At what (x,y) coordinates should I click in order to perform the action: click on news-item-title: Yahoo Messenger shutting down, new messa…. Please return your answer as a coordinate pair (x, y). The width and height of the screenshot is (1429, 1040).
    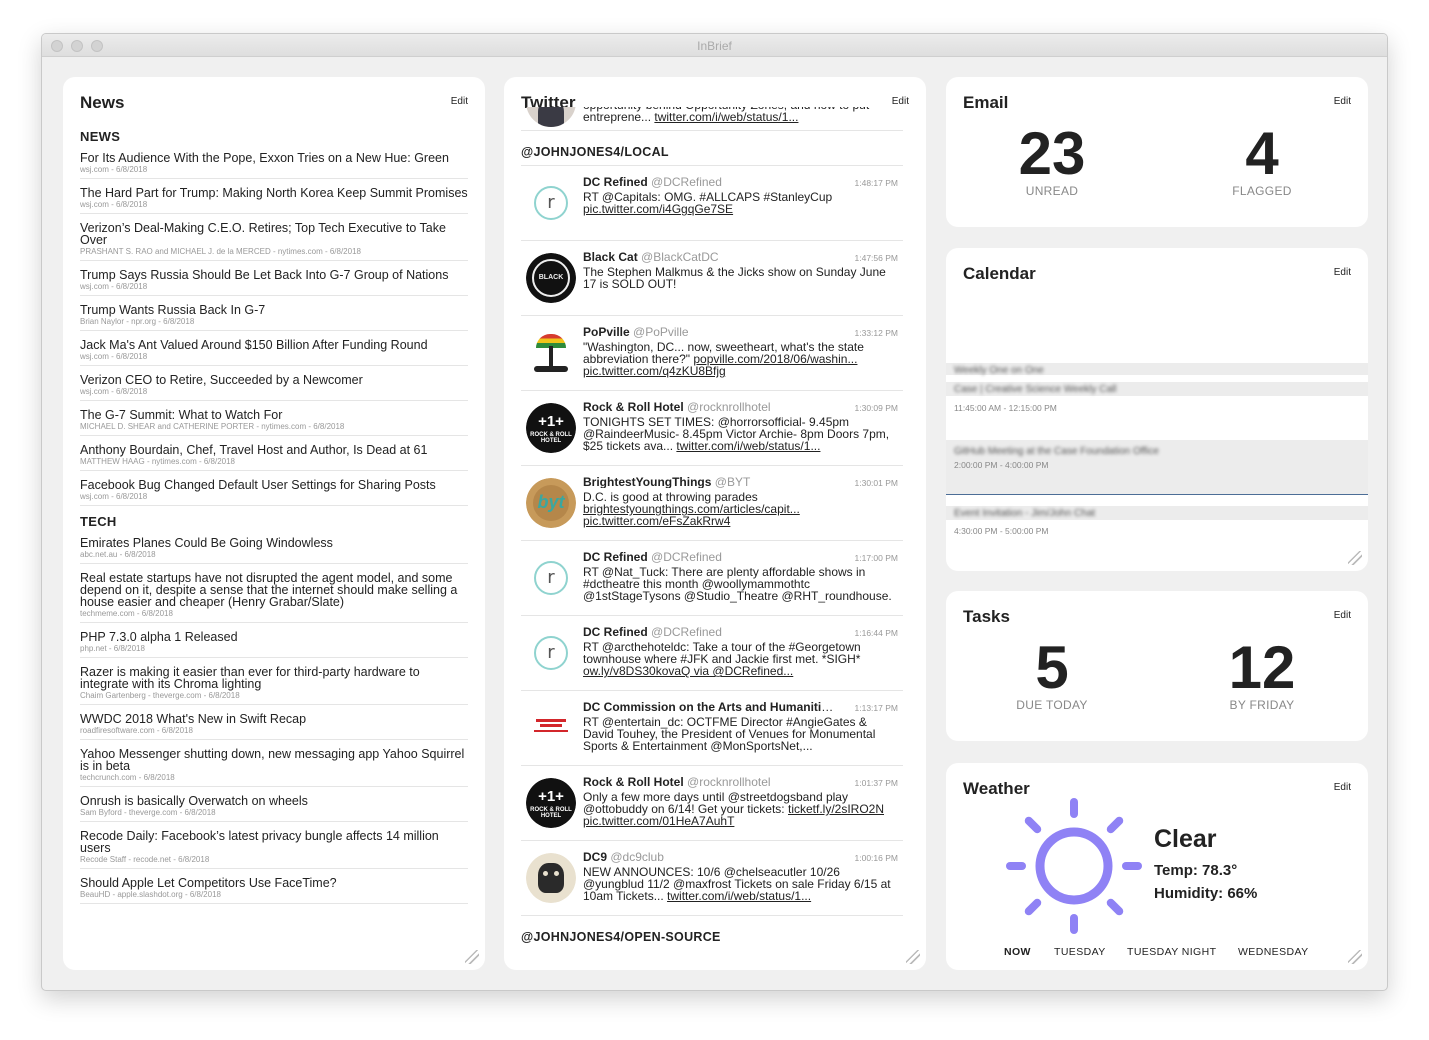
    Looking at the image, I should click on (274, 760).